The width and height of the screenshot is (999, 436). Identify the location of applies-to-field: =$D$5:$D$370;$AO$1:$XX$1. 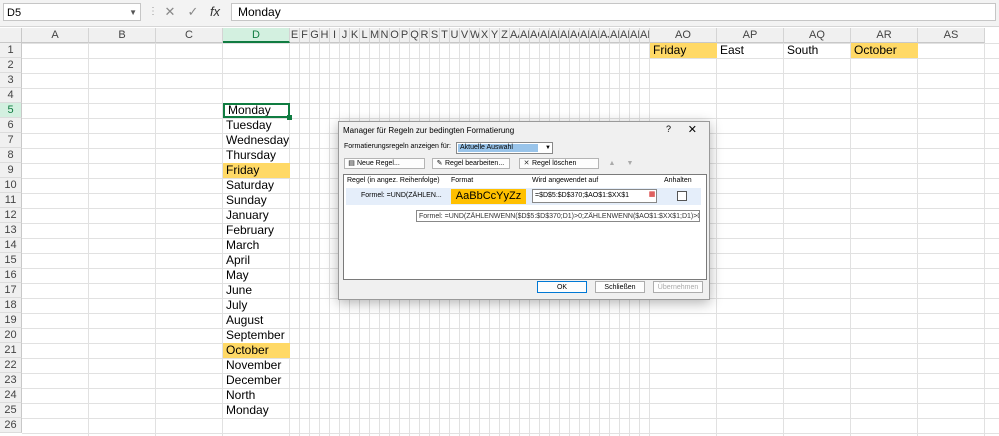
(594, 196).